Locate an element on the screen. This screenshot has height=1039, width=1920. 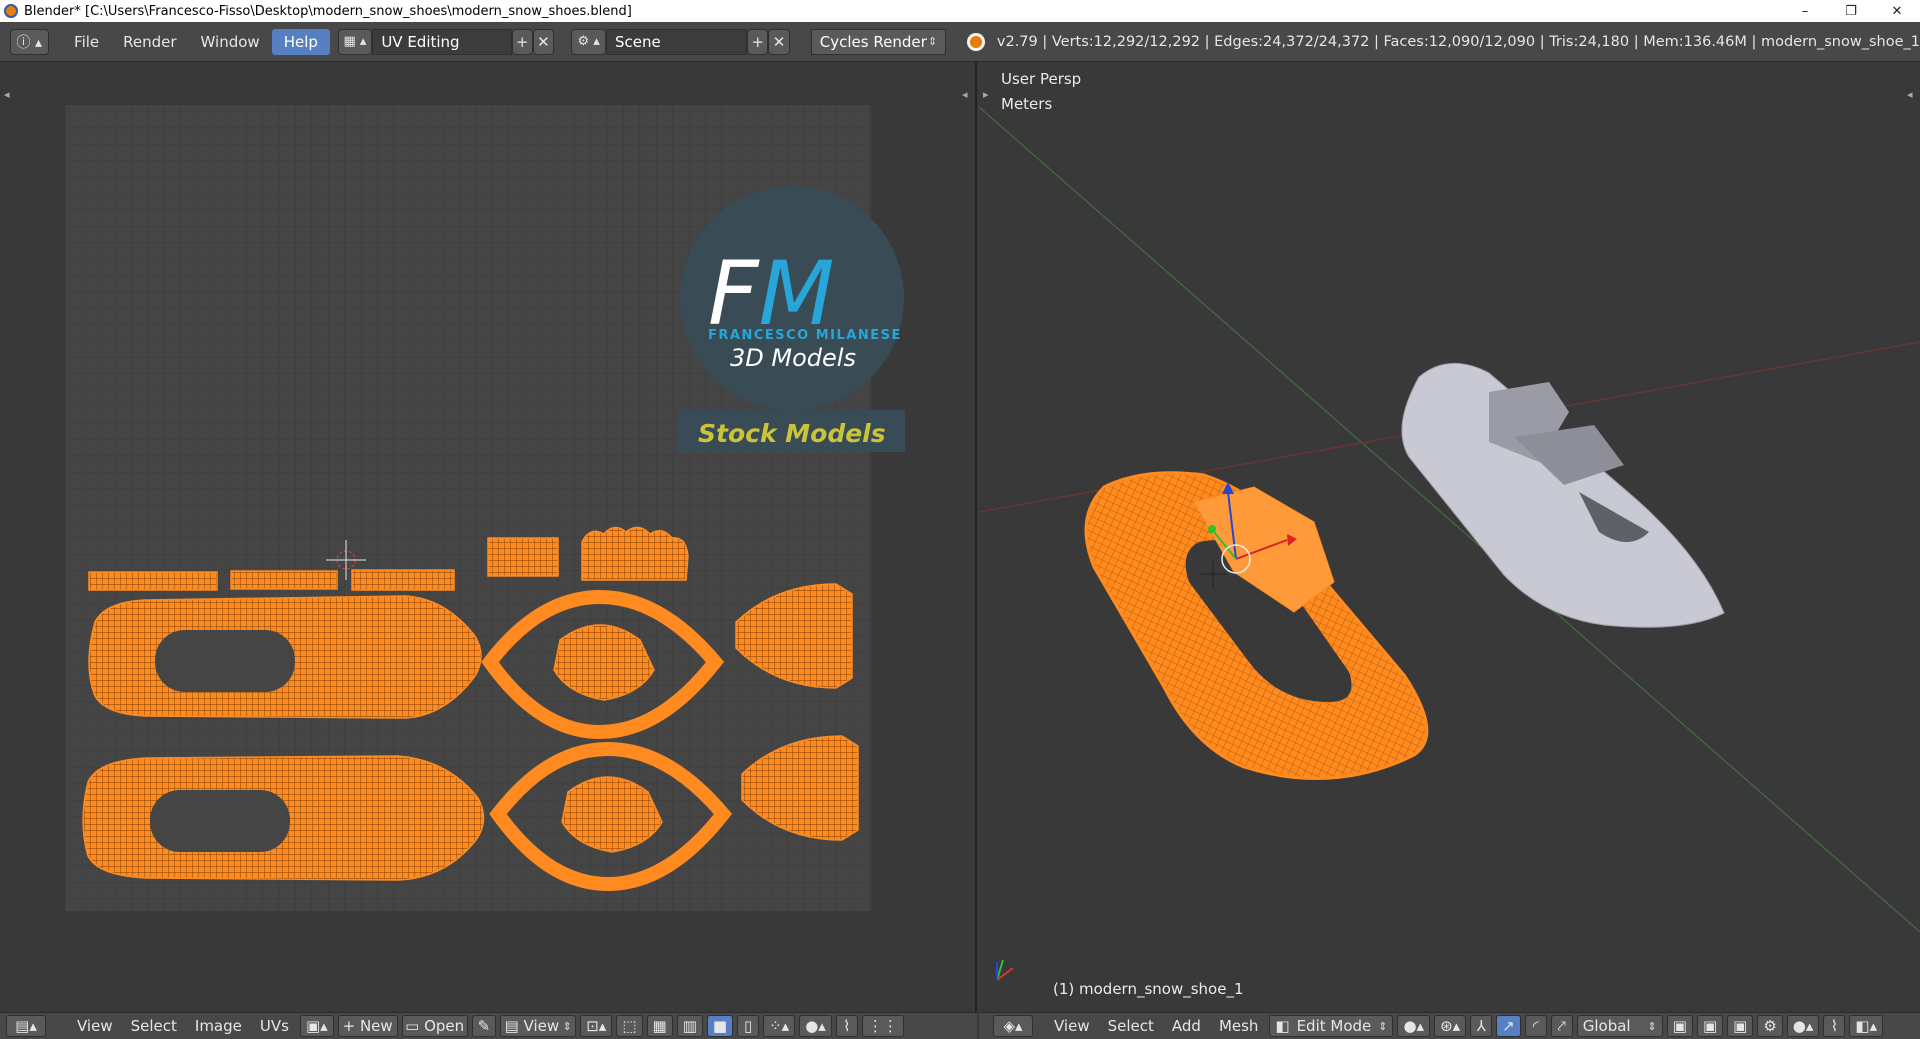
camera-icon: ⚙ is located at coordinates (1770, 1026).